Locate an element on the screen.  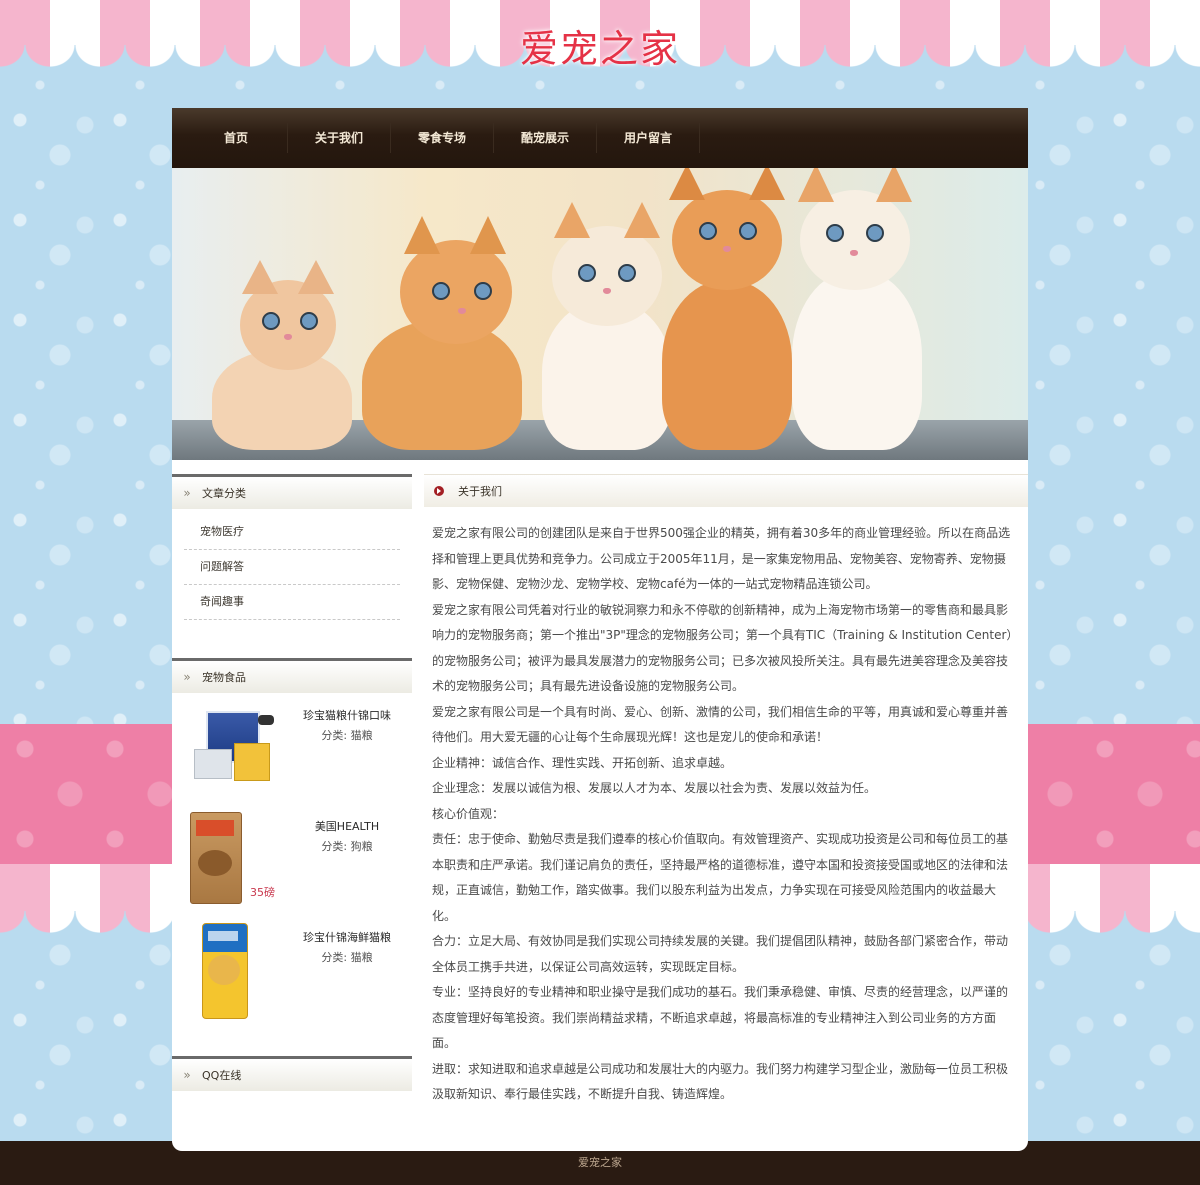
nav-item-about: 关于我们 is located at coordinates (339, 138).